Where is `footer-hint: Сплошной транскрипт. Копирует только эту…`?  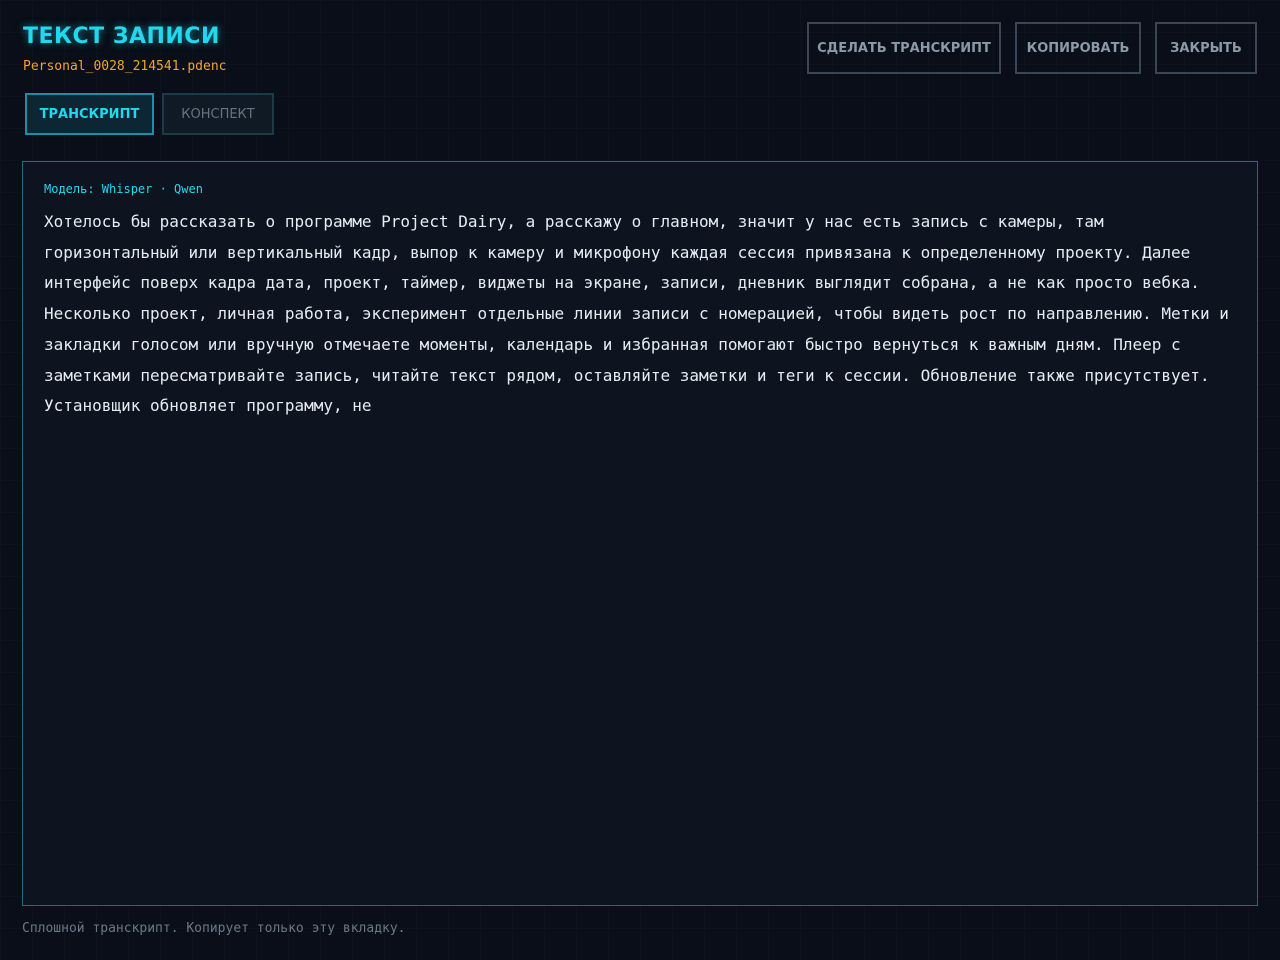 footer-hint: Сплошной транскрипт. Копирует только эту… is located at coordinates (214, 928).